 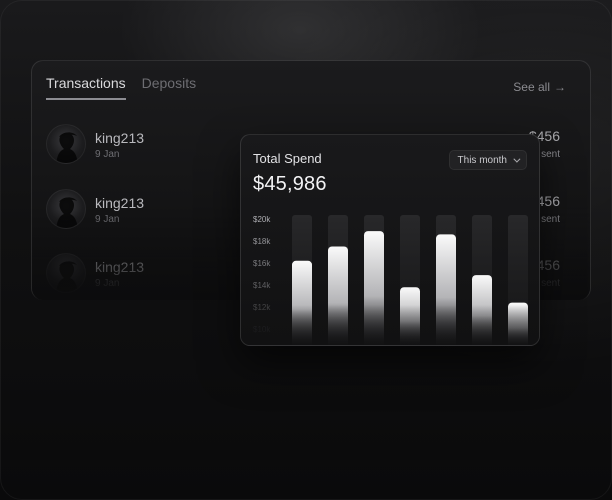 What do you see at coordinates (262, 307) in the screenshot?
I see `y-tick-label: $12k` at bounding box center [262, 307].